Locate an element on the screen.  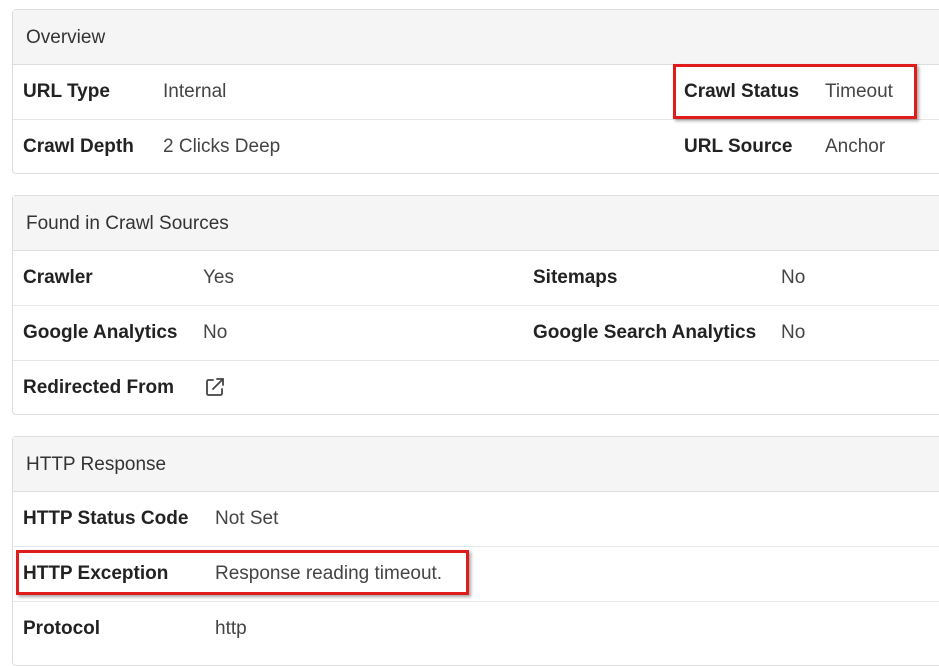
crawler-label: Crawler is located at coordinates (58, 277).